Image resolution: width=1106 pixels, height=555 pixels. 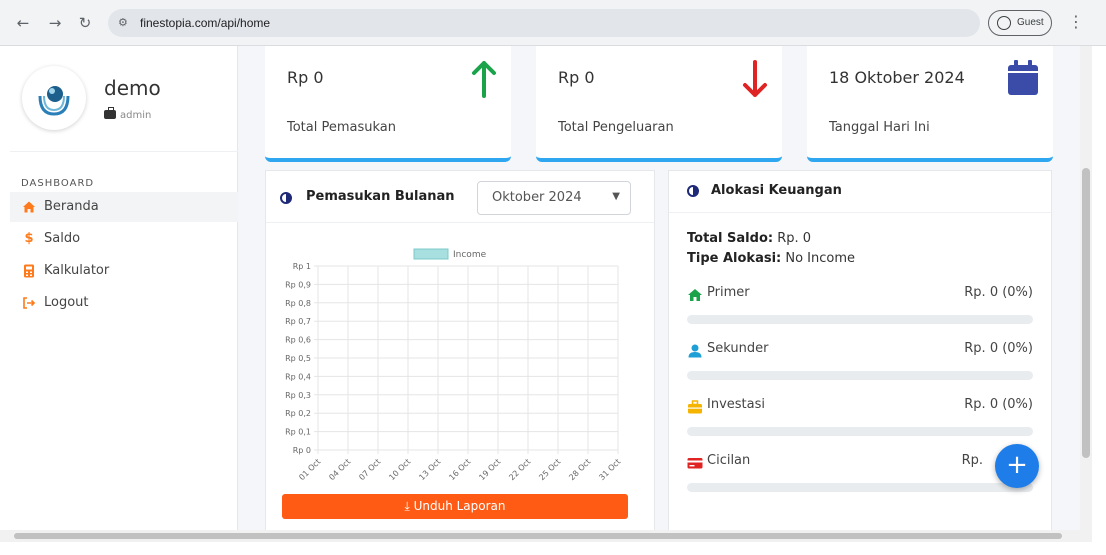 I want to click on profile-section: demo admin, so click(x=124, y=99).